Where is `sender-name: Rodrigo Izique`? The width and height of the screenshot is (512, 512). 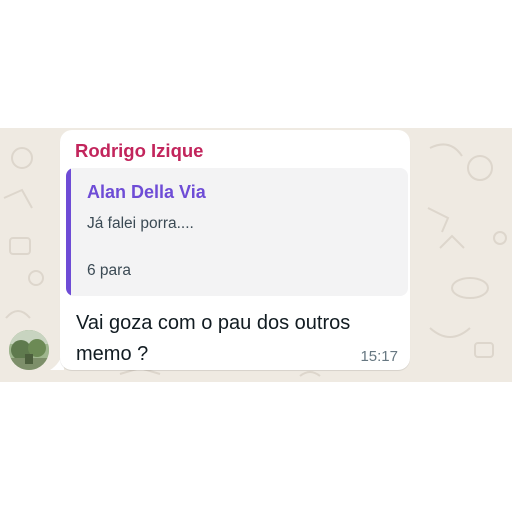
sender-name: Rodrigo Izique is located at coordinates (139, 151).